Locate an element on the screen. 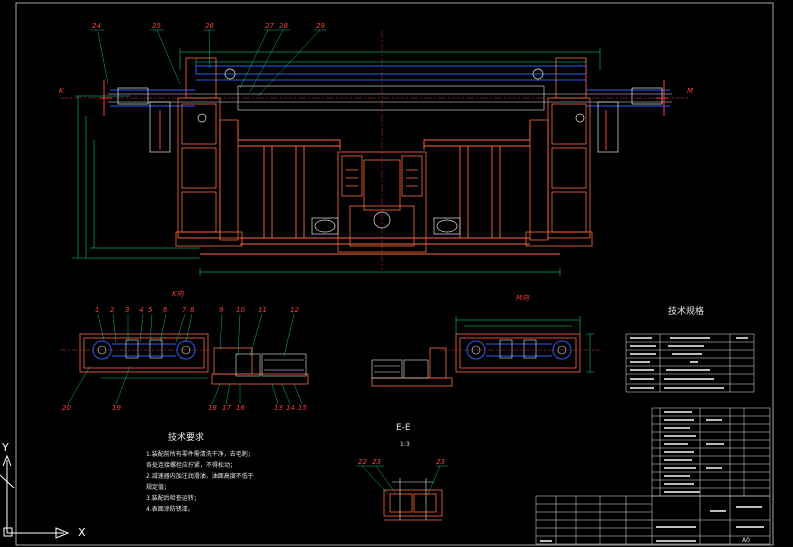  part-number-3: 3 is located at coordinates (127, 310).